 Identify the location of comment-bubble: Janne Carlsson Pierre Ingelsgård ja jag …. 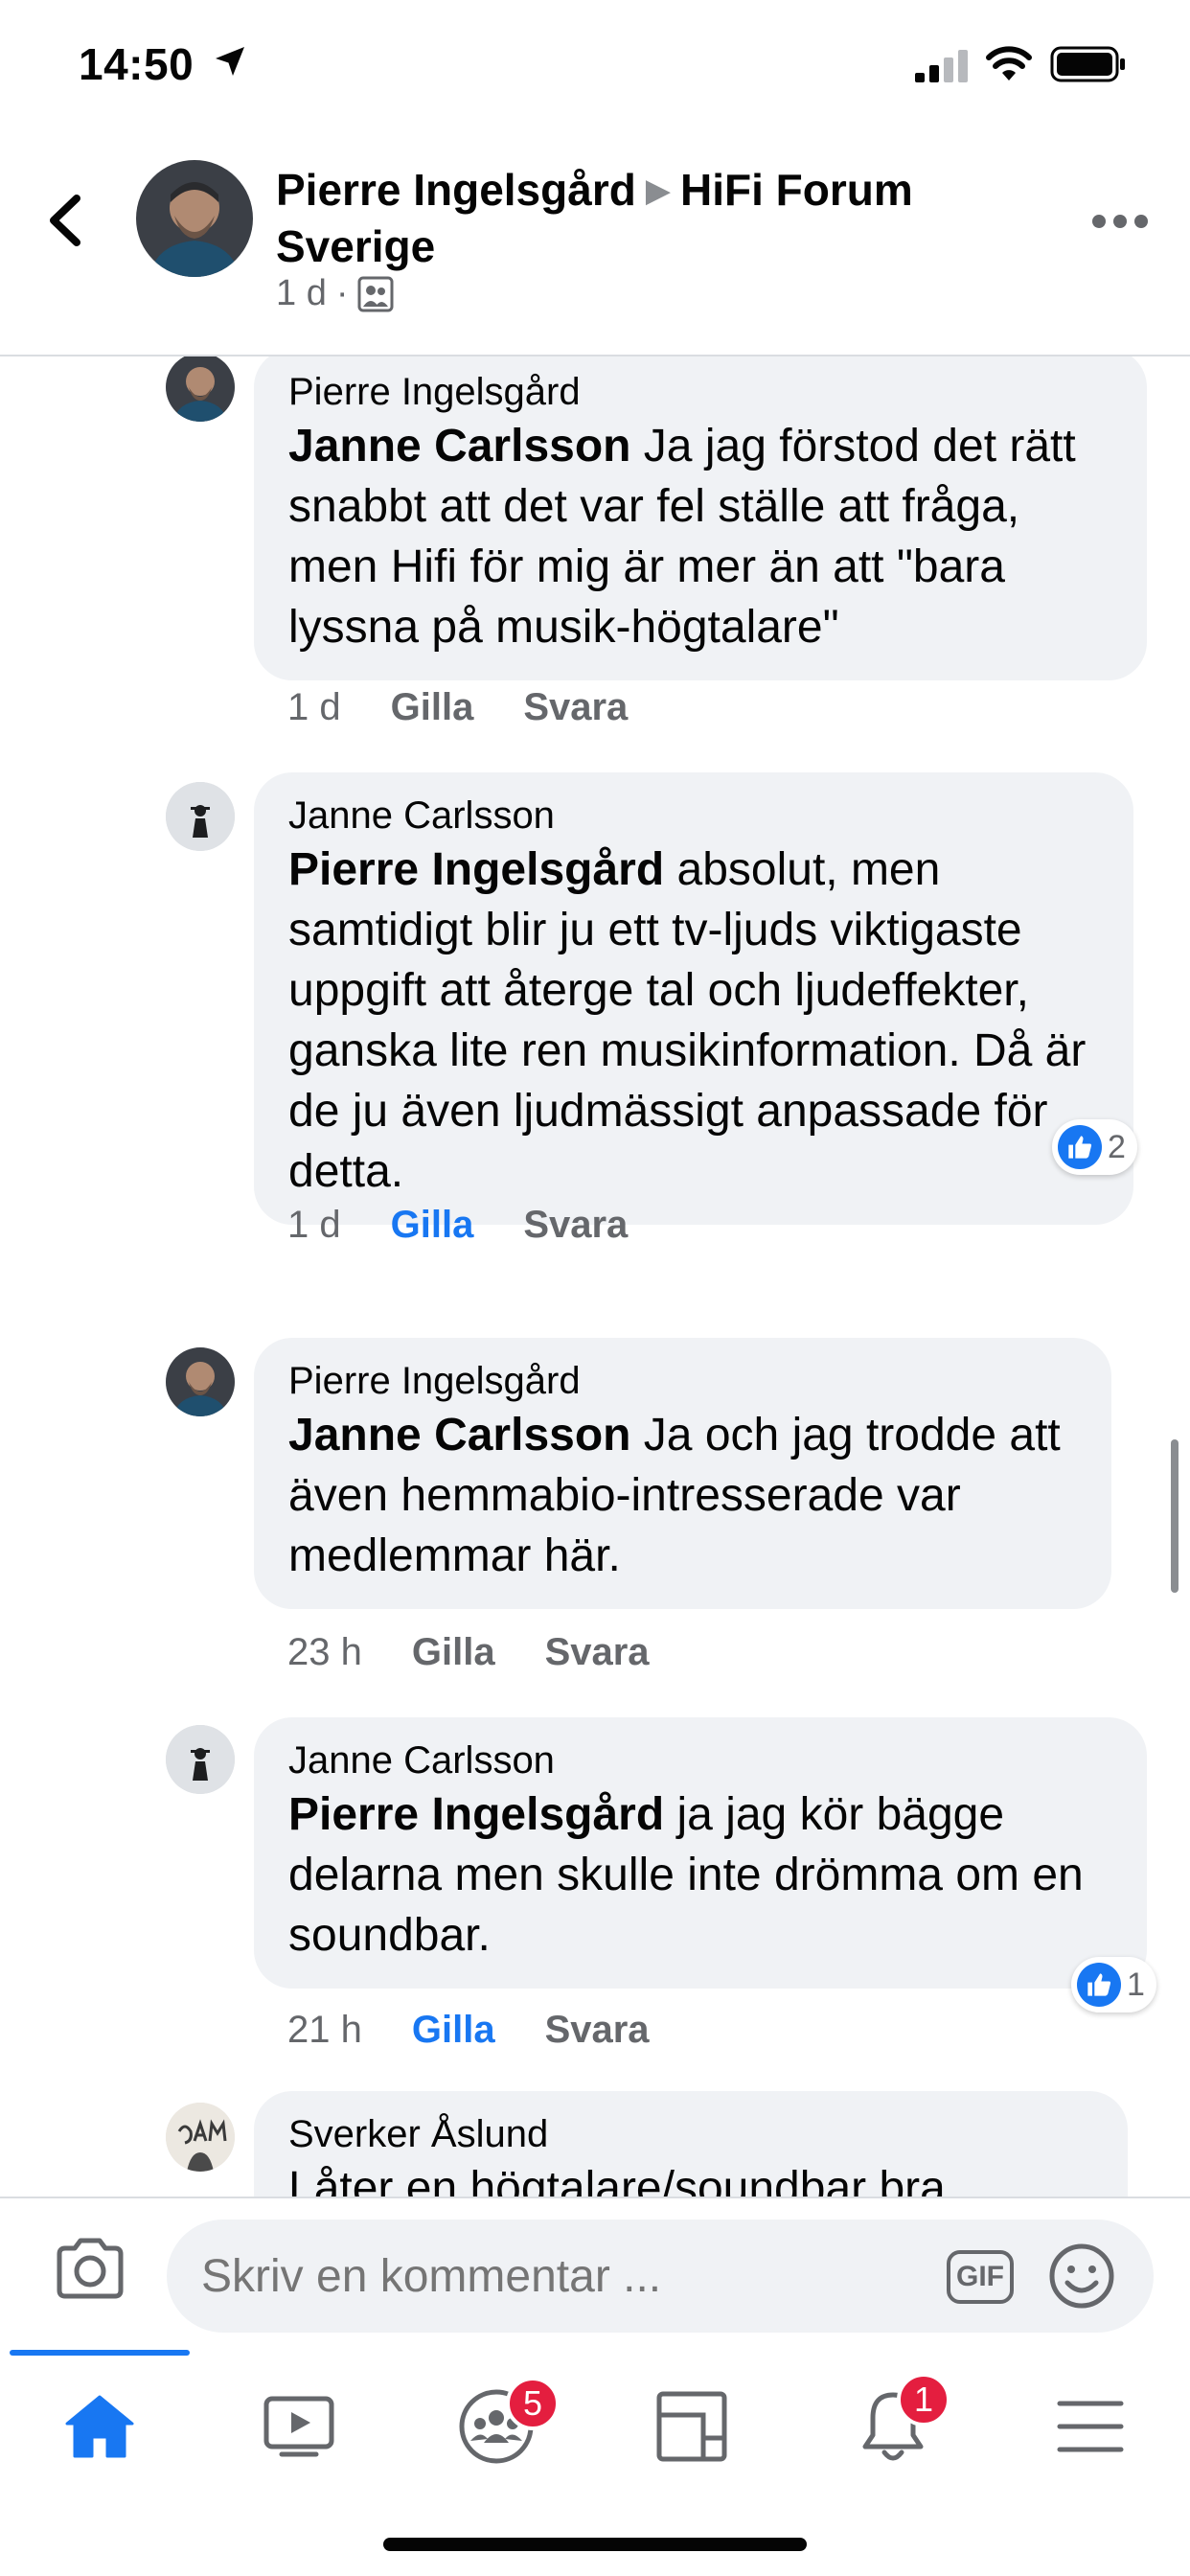
(700, 1853).